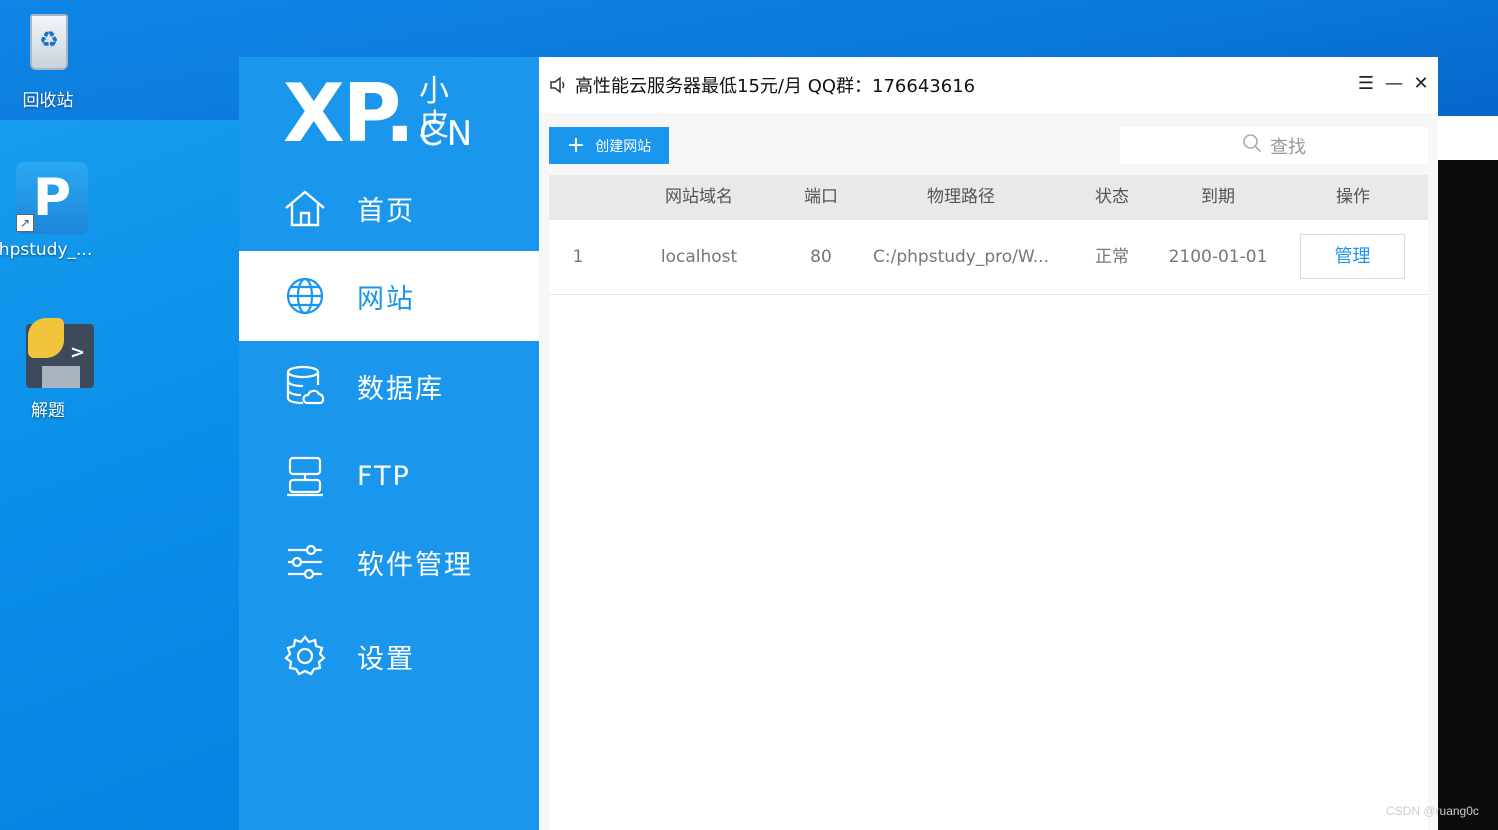 This screenshot has height=830, width=1498. Describe the element at coordinates (775, 86) in the screenshot. I see `announcement-text: 高性能云服务器最低15元/月 QQ群：176643616` at that location.